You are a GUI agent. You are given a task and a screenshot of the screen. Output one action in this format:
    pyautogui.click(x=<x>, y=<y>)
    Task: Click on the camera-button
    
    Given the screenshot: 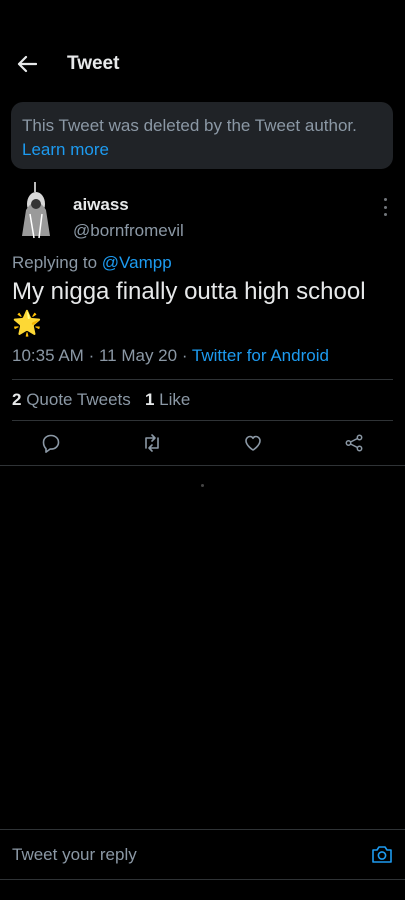 What is the action you would take?
    pyautogui.click(x=382, y=854)
    